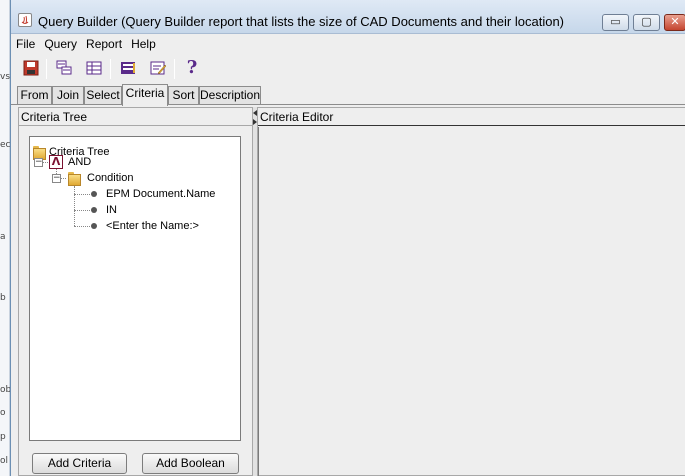 This screenshot has width=685, height=476. I want to click on report-button, so click(128, 68).